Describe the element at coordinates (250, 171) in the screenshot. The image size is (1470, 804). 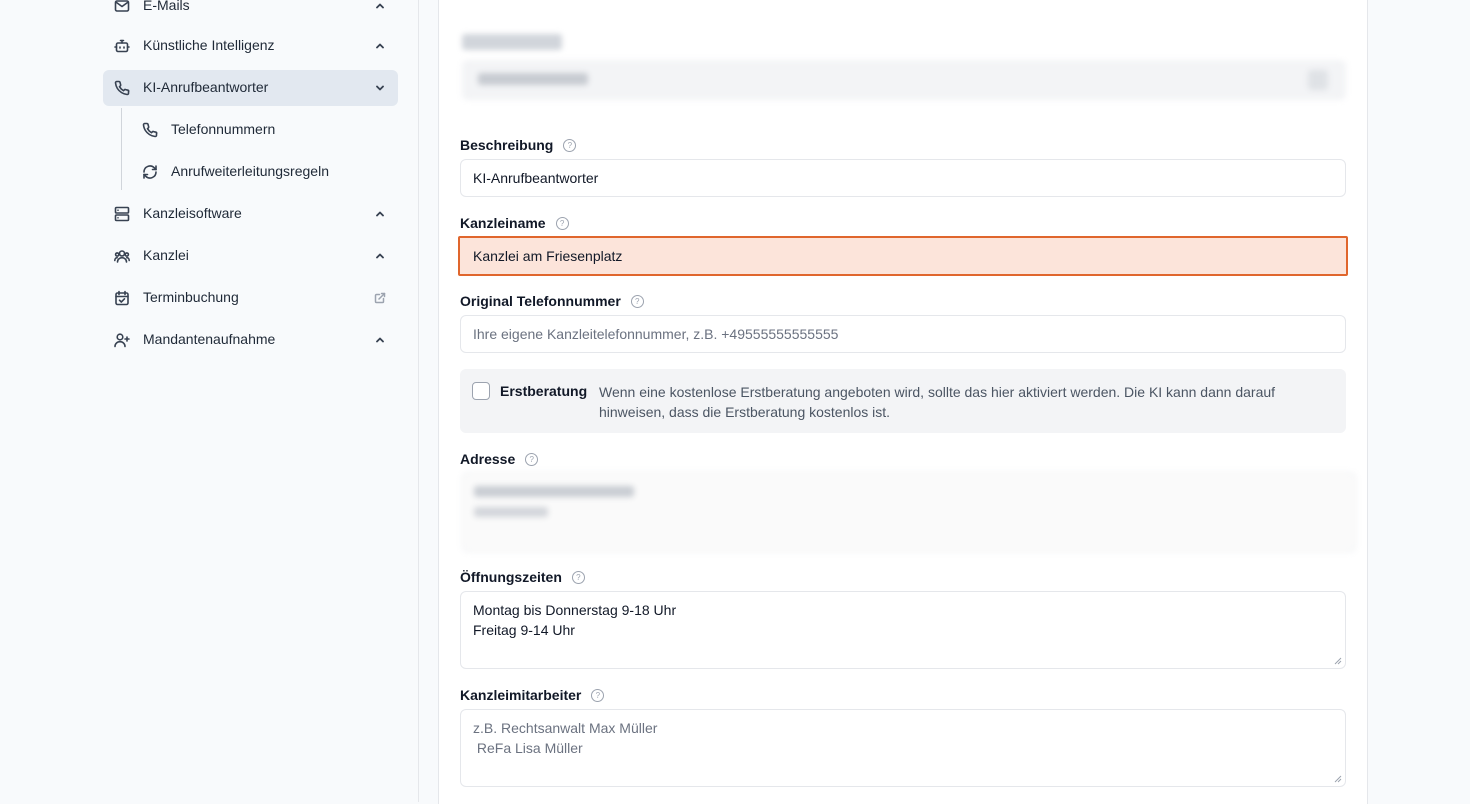
I see `sidebar-subitem-label: Anrufweiterleitungsregeln` at that location.